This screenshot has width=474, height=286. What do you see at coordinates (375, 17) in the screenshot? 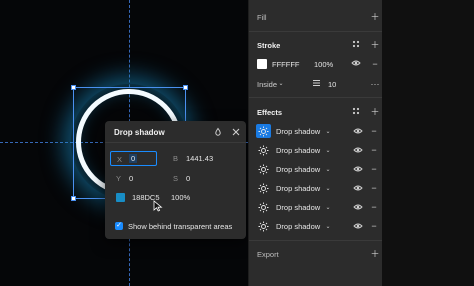
I see `add-fill-icon: ＋` at bounding box center [375, 17].